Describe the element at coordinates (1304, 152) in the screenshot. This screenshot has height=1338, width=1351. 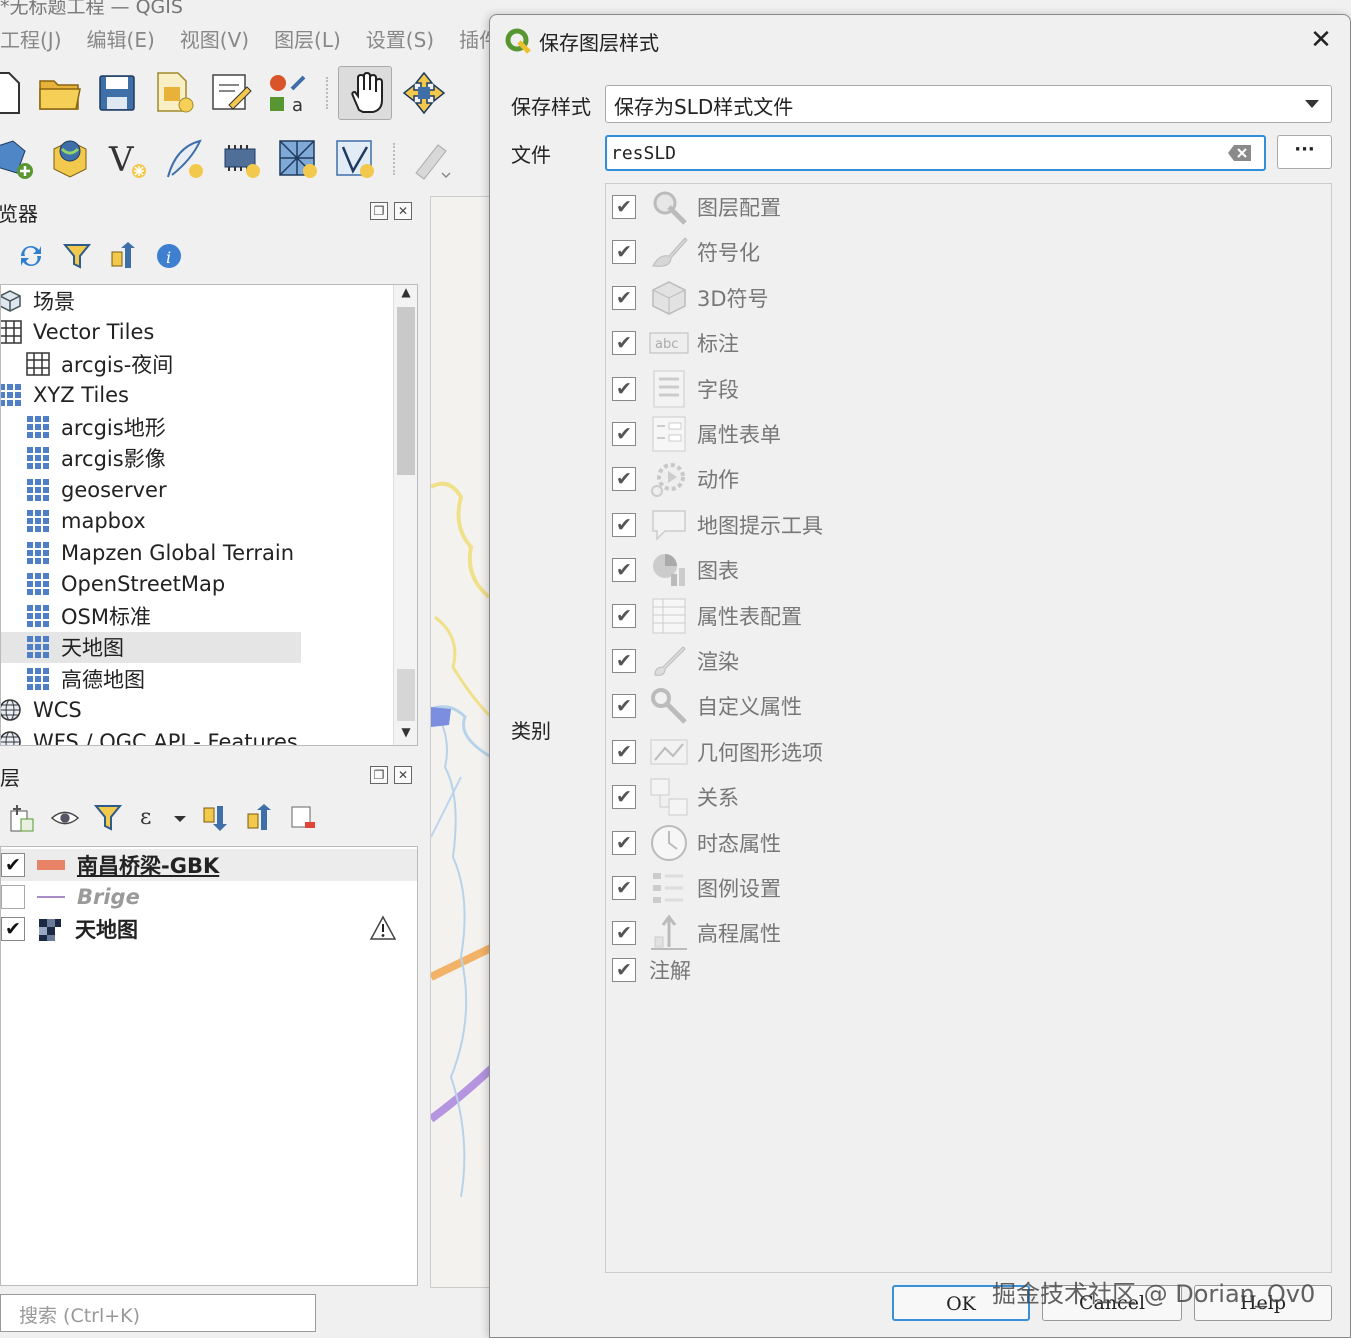
I see `browse-file-button: ···` at that location.